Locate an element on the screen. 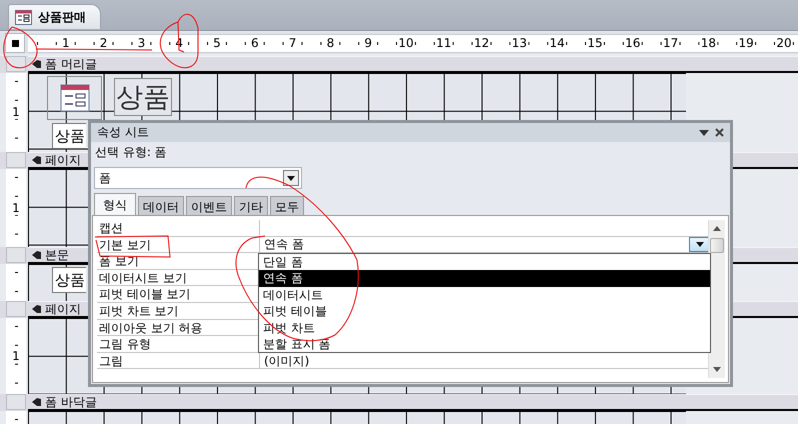 The height and width of the screenshot is (424, 798). property-name: 캡션 is located at coordinates (178, 228).